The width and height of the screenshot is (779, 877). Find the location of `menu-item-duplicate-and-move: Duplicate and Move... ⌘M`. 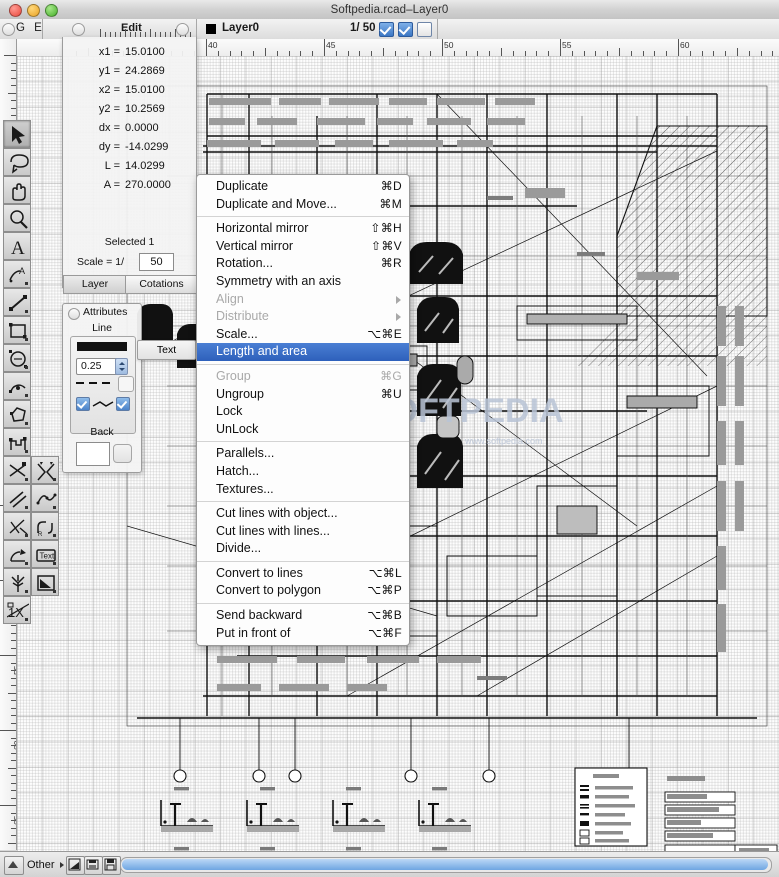

menu-item-duplicate-and-move: Duplicate and Move... ⌘M is located at coordinates (303, 205).